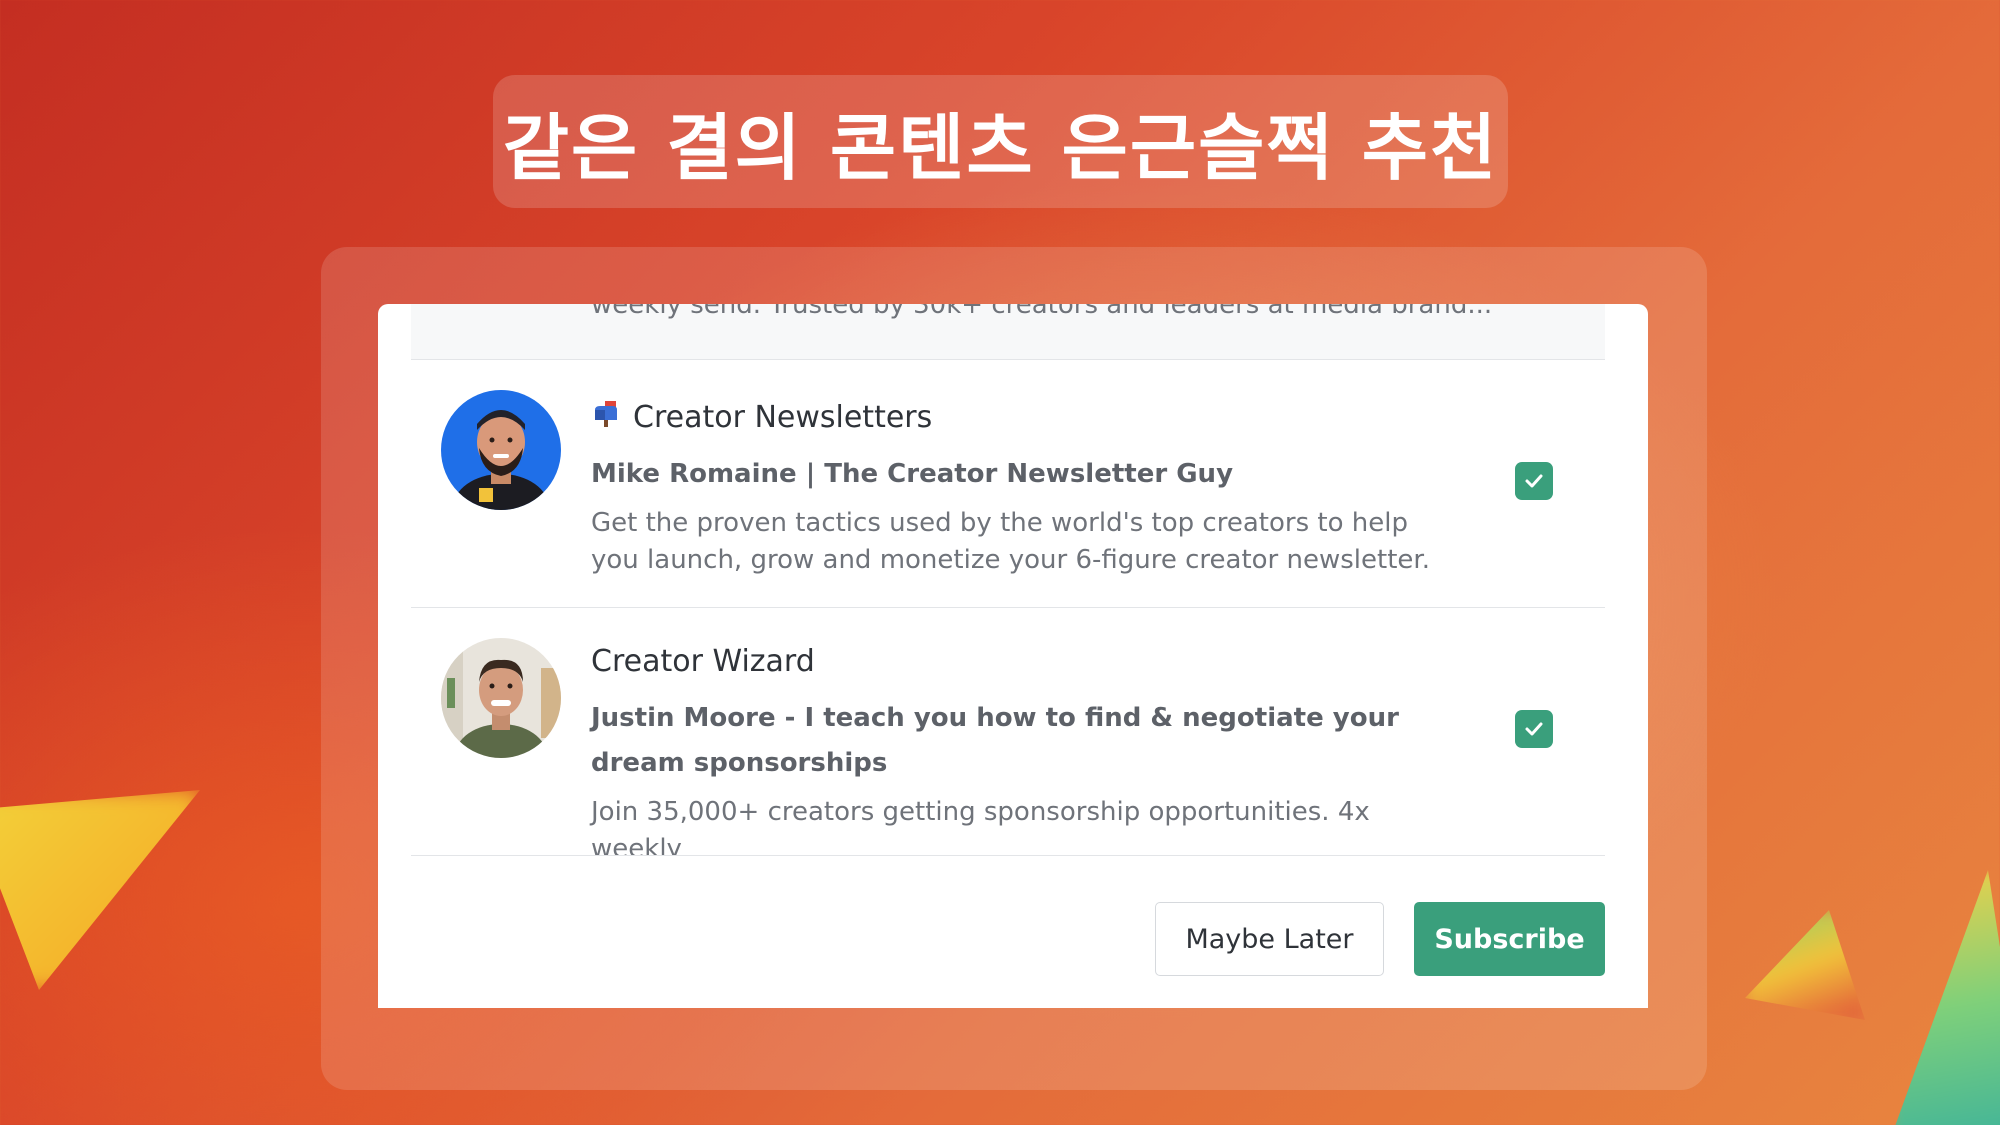 The height and width of the screenshot is (1125, 2000). Describe the element at coordinates (1000, 148) in the screenshot. I see `headline-text: 같은 결의 콘텐츠 은근슬쩍 추천` at that location.